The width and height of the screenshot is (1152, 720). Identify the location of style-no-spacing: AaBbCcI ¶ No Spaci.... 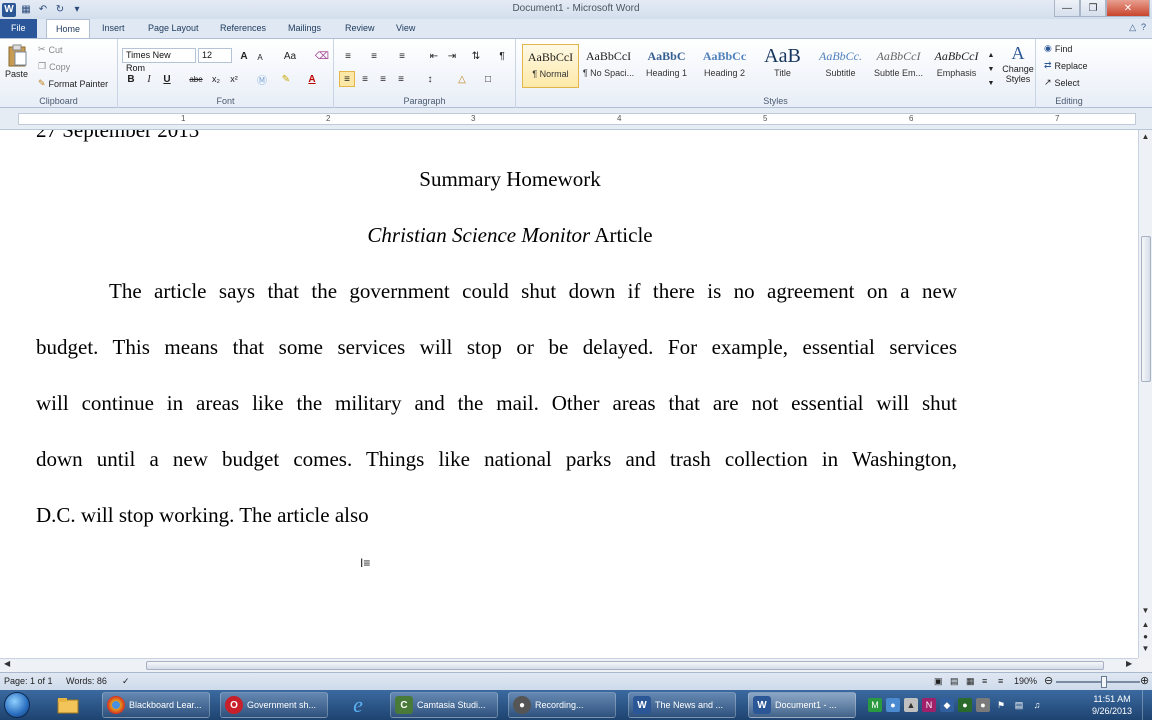
(608, 66).